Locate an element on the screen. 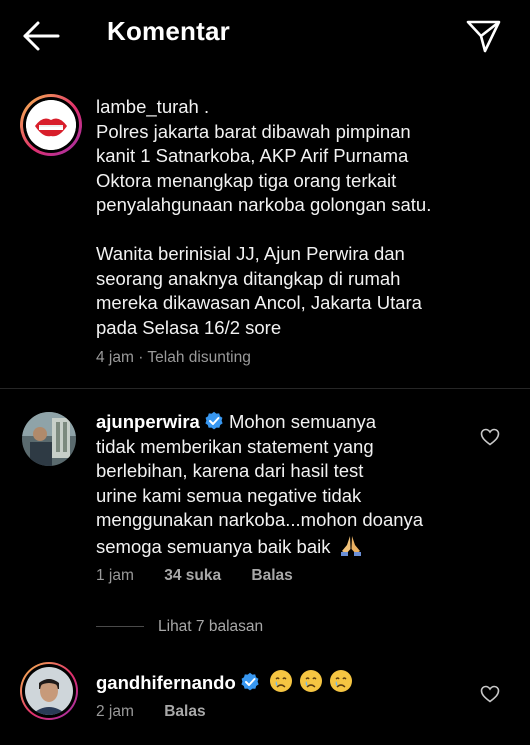 The width and height of the screenshot is (530, 745). caption-line: penyalahgunaan narkoba golongan satu. is located at coordinates (264, 204).